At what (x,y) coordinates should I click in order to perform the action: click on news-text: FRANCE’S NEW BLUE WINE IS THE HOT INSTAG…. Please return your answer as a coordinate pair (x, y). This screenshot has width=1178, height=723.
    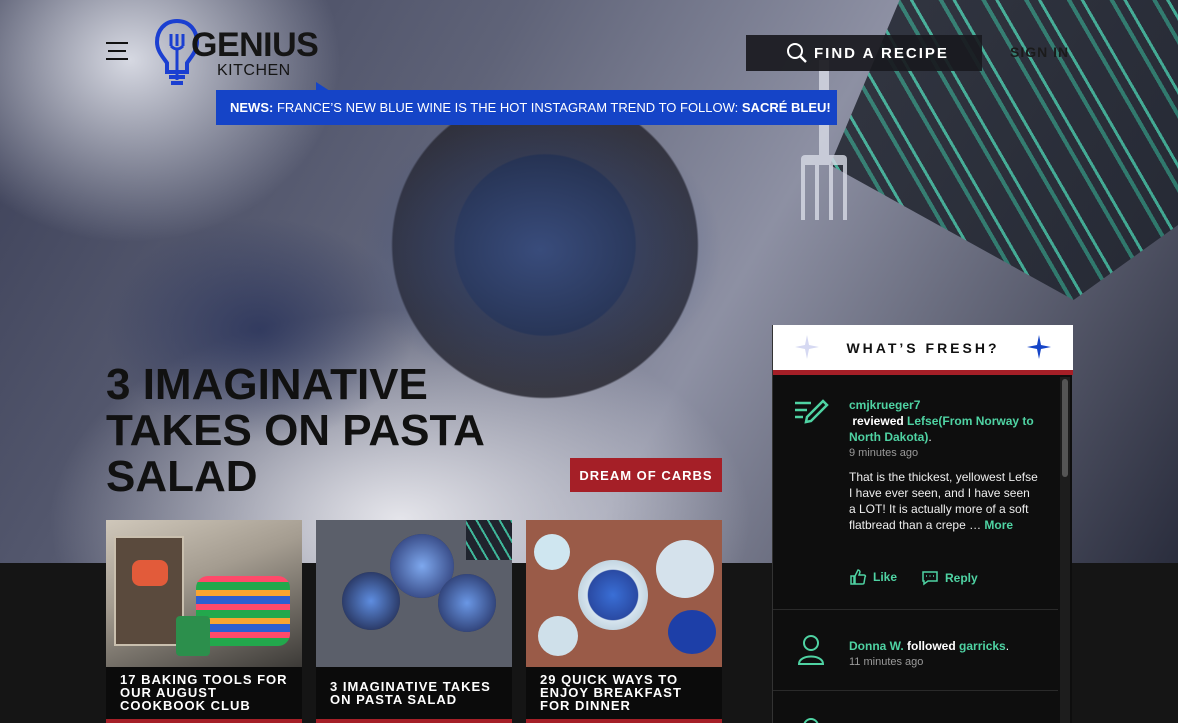
    Looking at the image, I should click on (507, 107).